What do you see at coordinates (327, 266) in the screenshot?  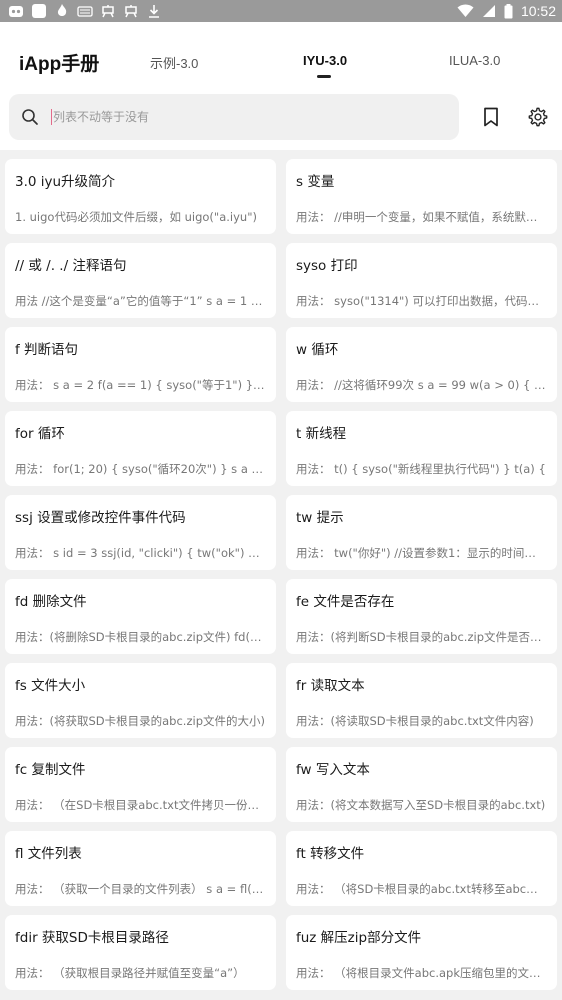 I see `card-title: syso 打印` at bounding box center [327, 266].